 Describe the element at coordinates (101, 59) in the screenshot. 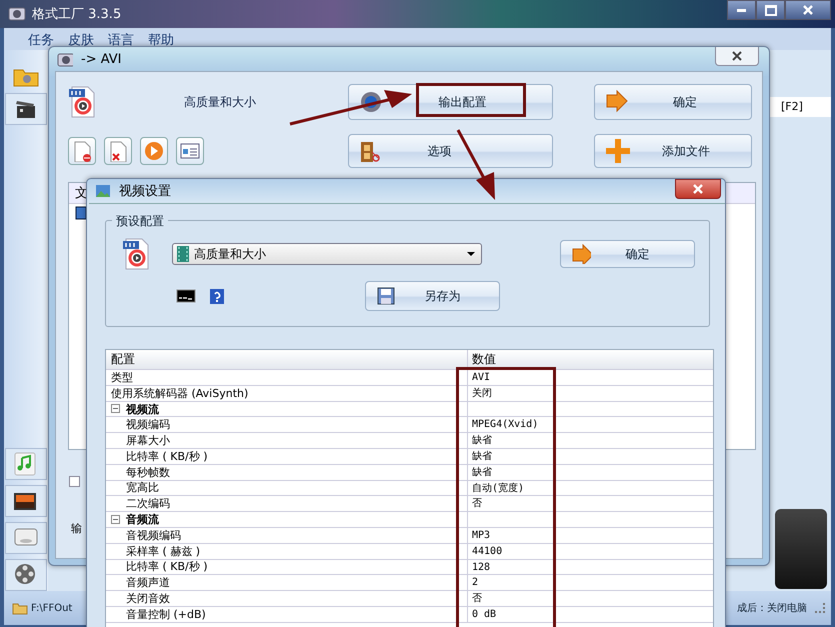

I see `dialog-title: -> AVI` at that location.